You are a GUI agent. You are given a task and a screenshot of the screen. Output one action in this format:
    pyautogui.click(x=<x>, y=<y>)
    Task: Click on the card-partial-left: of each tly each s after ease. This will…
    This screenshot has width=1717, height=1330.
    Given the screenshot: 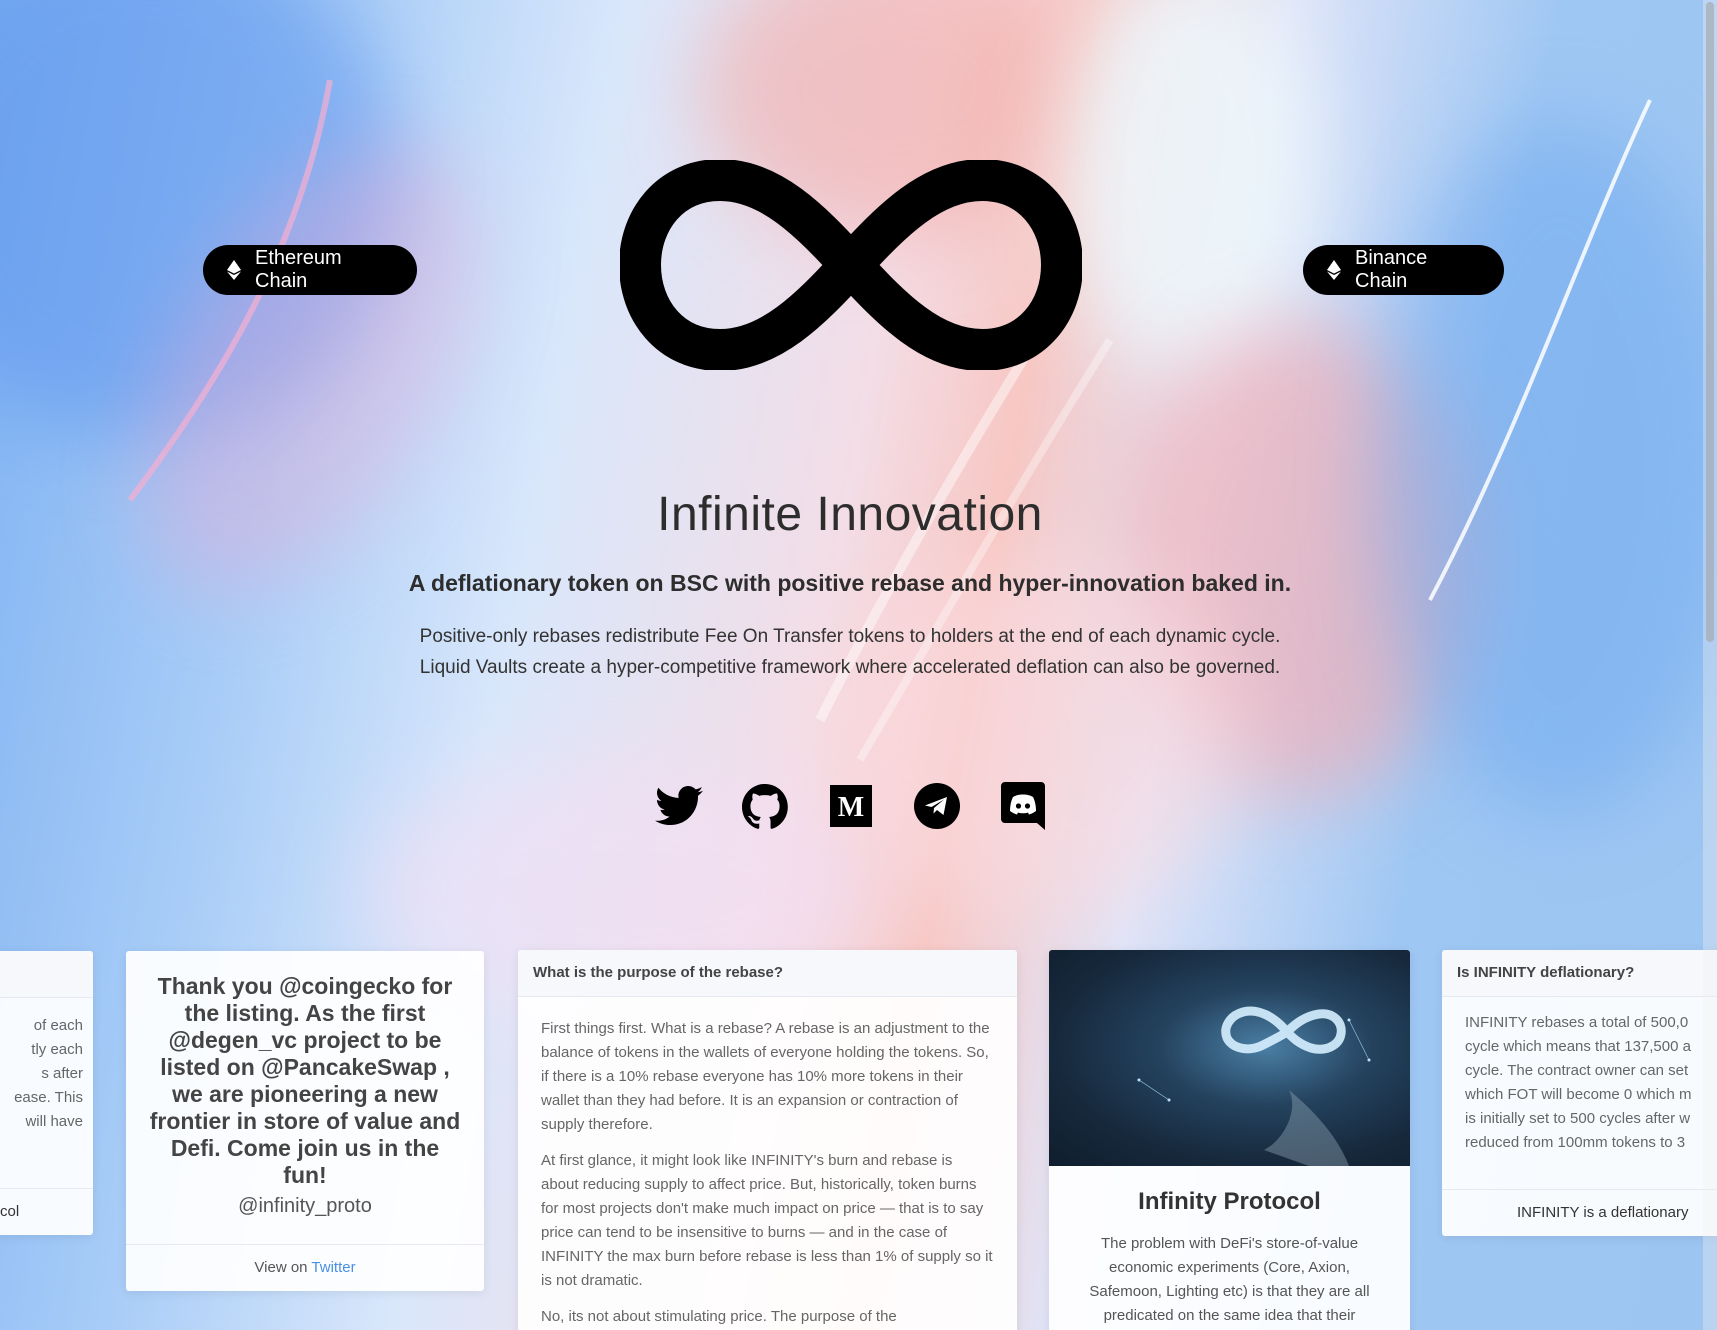 What is the action you would take?
    pyautogui.click(x=46, y=1093)
    